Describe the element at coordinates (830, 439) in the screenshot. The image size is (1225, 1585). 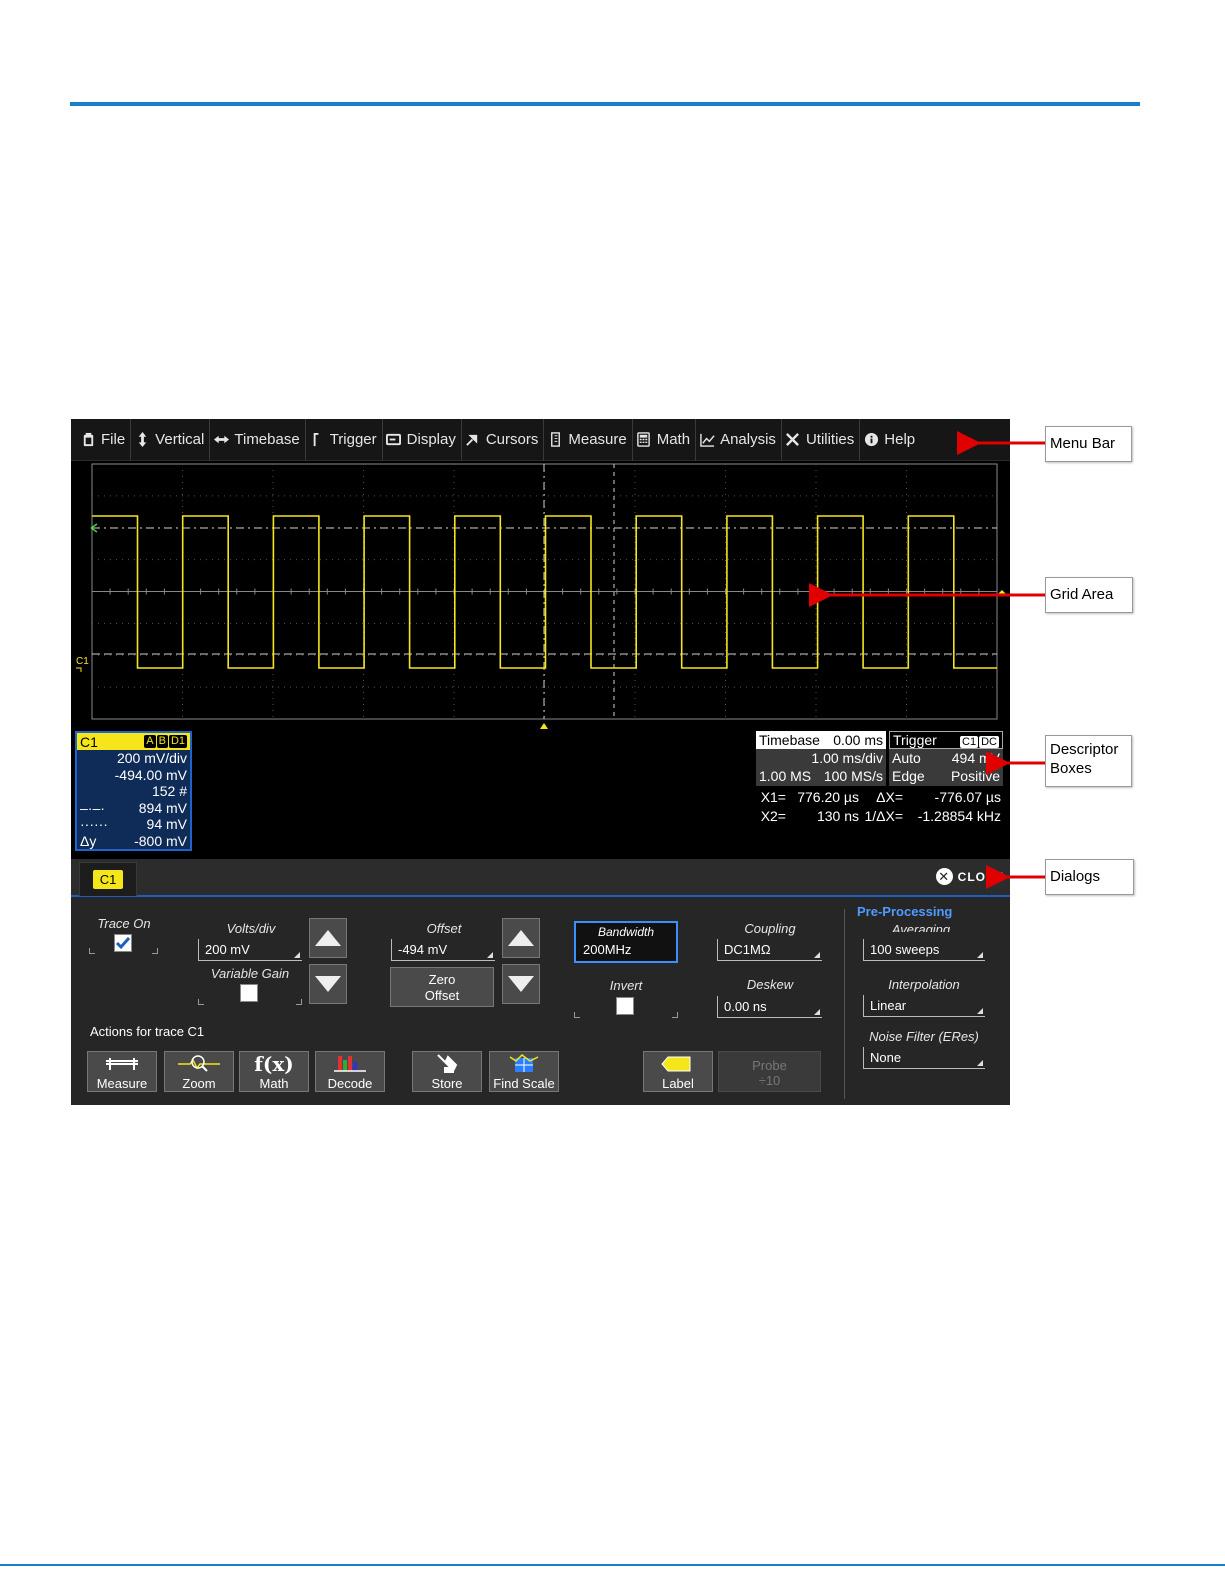
I see `menu-utilities-label: Utilities` at that location.